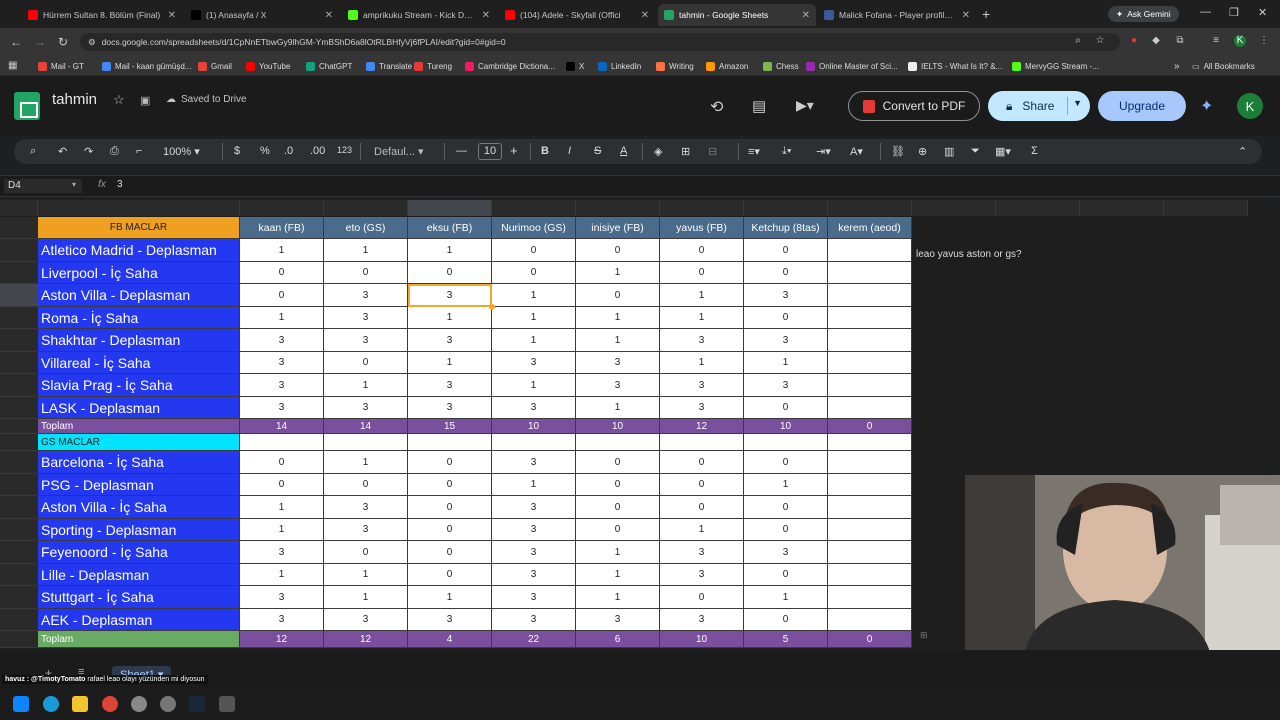 Image resolution: width=1280 pixels, height=720 pixels. I want to click on merge-cells-icon: ⊟, so click(712, 151).